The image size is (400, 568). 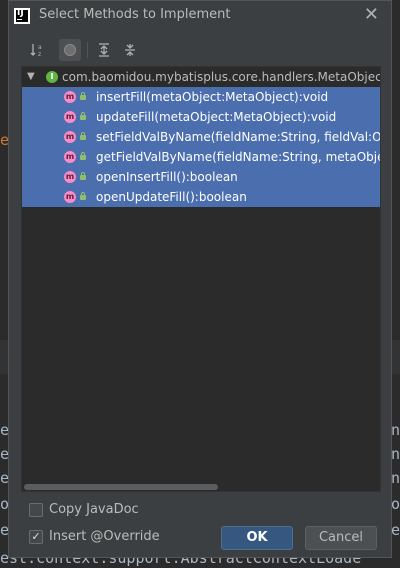 I want to click on copy-javadoc-label: Copy JavaDoc, so click(x=94, y=509).